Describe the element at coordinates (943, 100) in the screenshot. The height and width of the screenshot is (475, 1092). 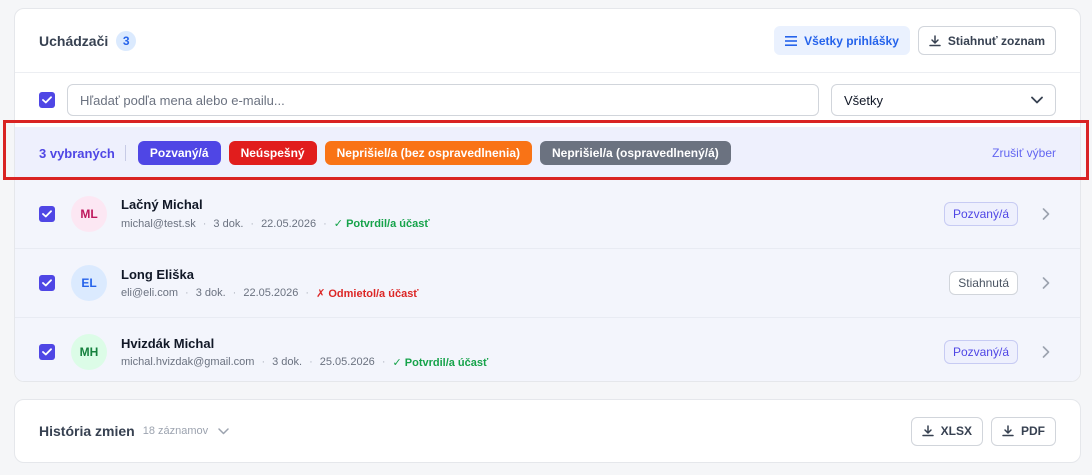
I see `status-filter-select: Všetky` at that location.